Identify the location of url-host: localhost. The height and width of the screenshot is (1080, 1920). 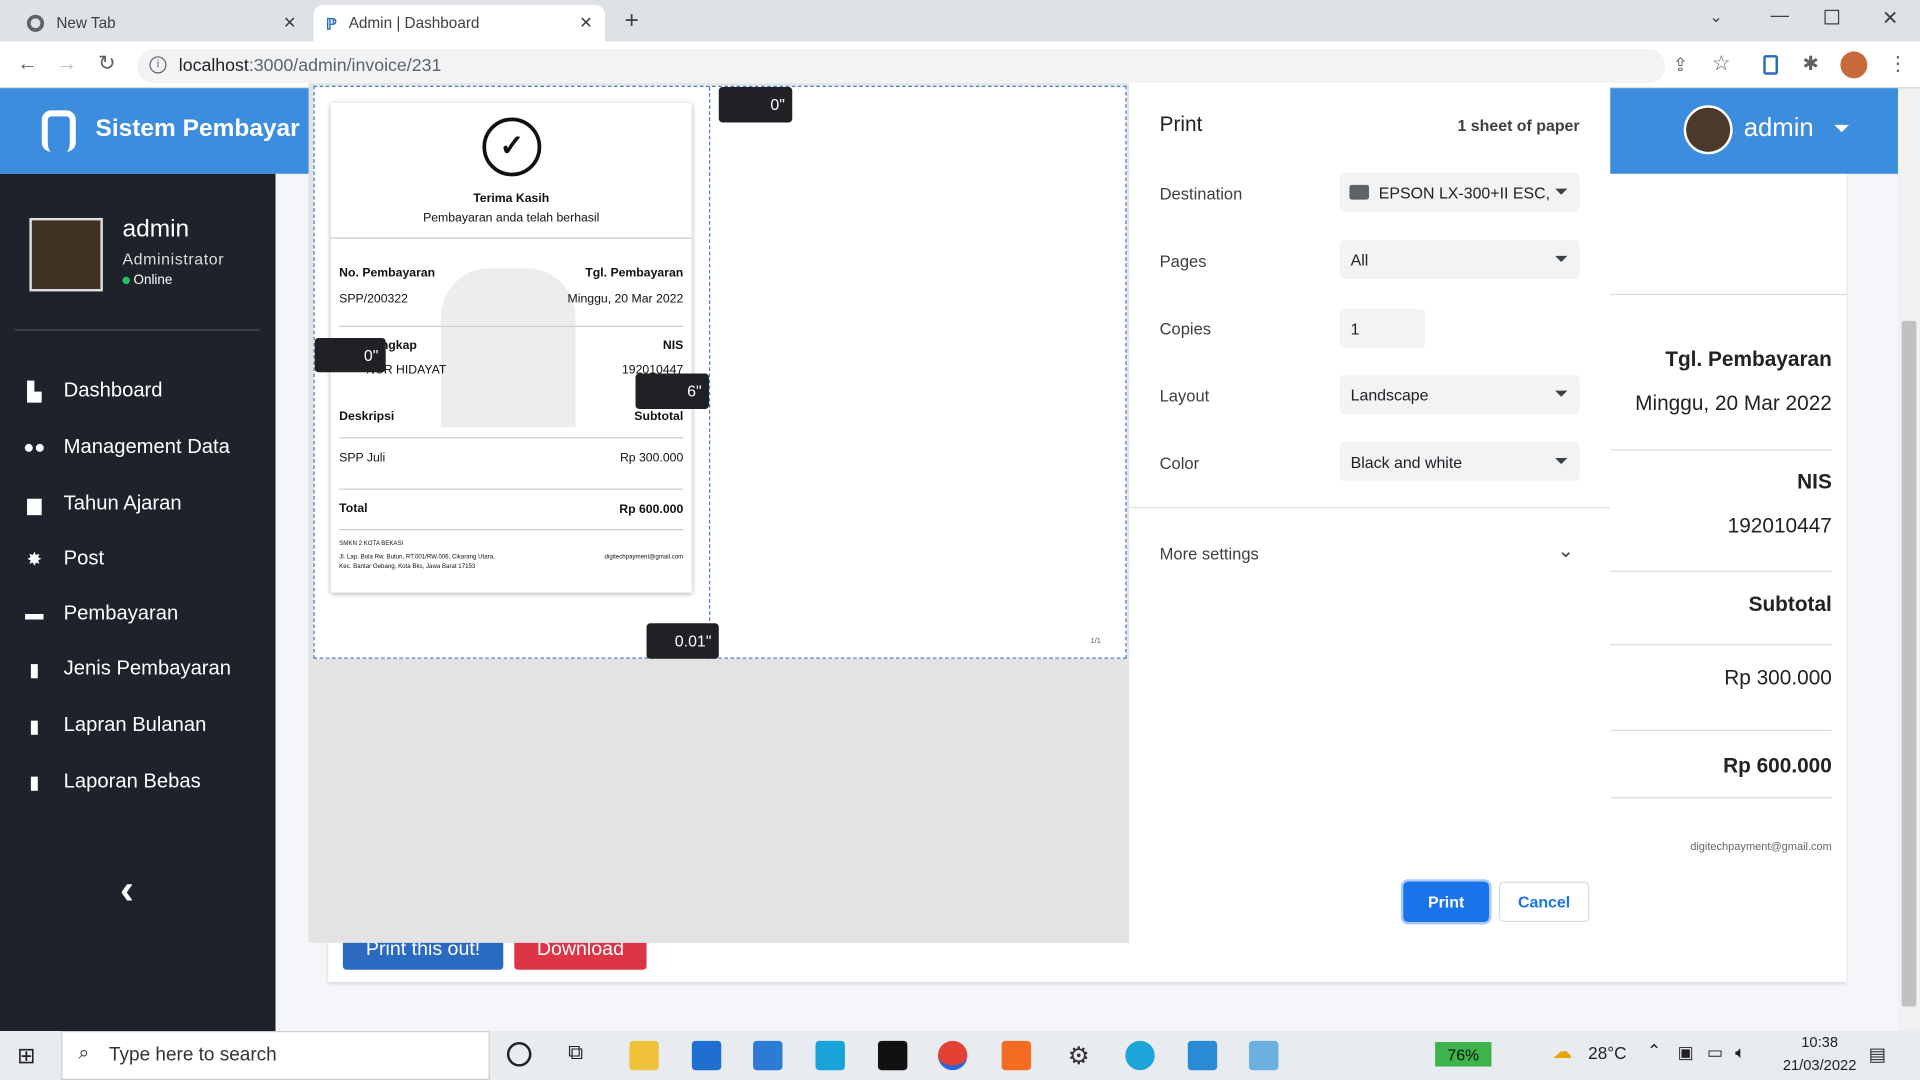
(213, 66).